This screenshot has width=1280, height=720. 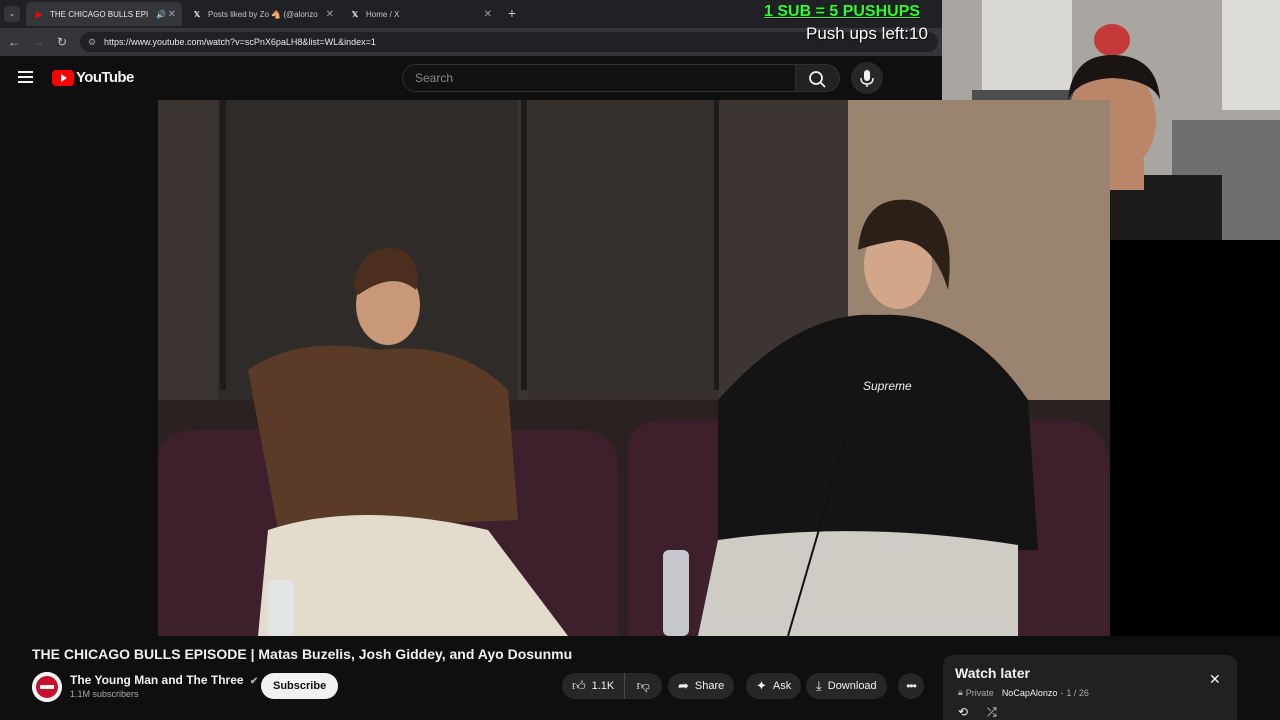 I want to click on subscribe-button: Subscribe, so click(x=300, y=686).